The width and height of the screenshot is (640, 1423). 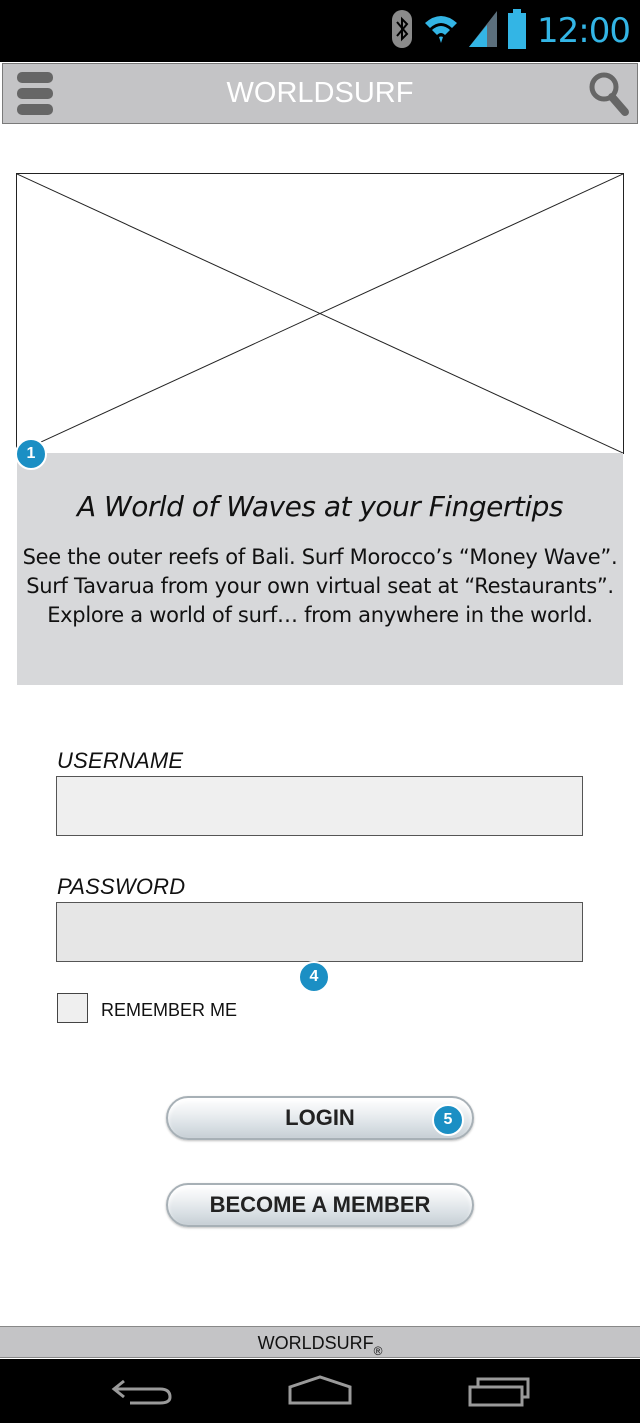 I want to click on remember-me-checkbox, so click(x=72, y=1008).